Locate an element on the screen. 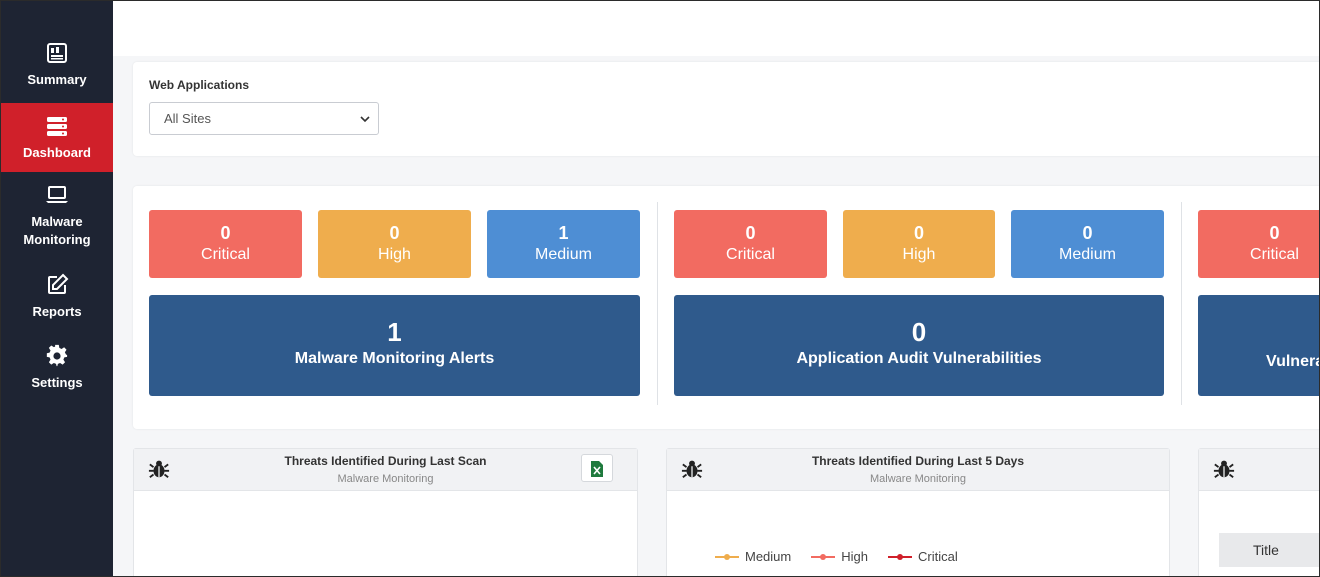  legend-item-medium: Medium is located at coordinates (753, 556).